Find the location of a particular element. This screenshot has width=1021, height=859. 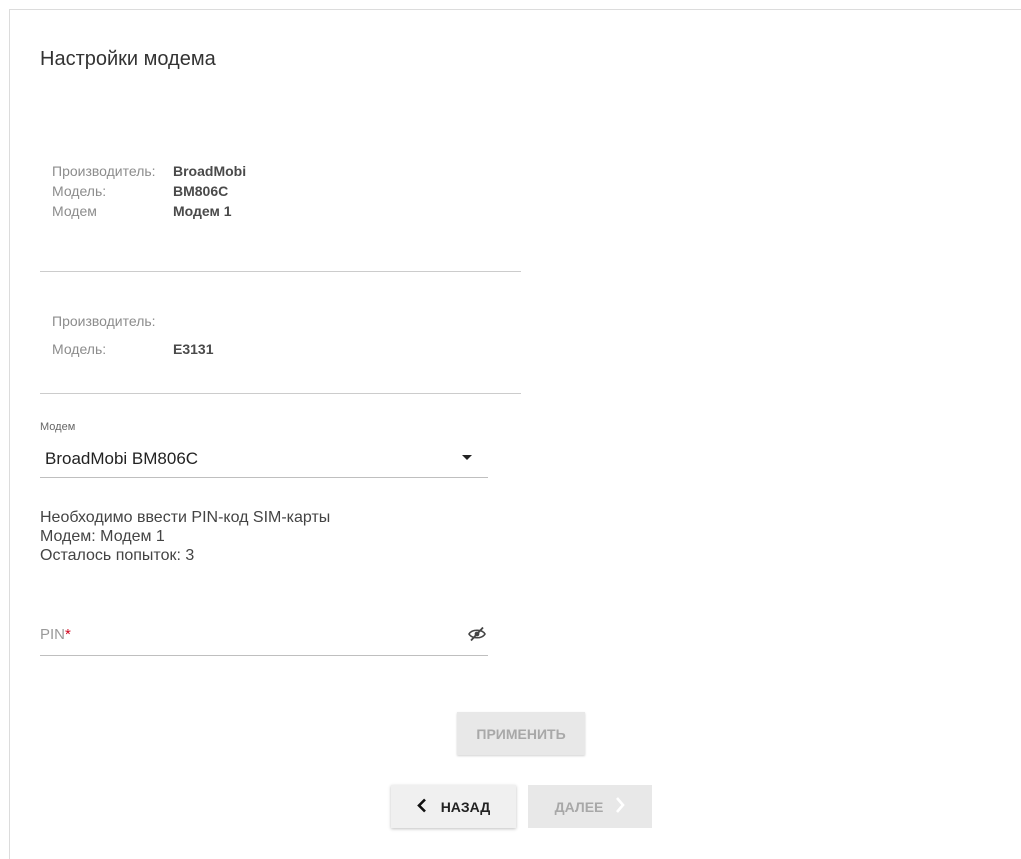

manufacturer-value: BroadMobi is located at coordinates (210, 171).